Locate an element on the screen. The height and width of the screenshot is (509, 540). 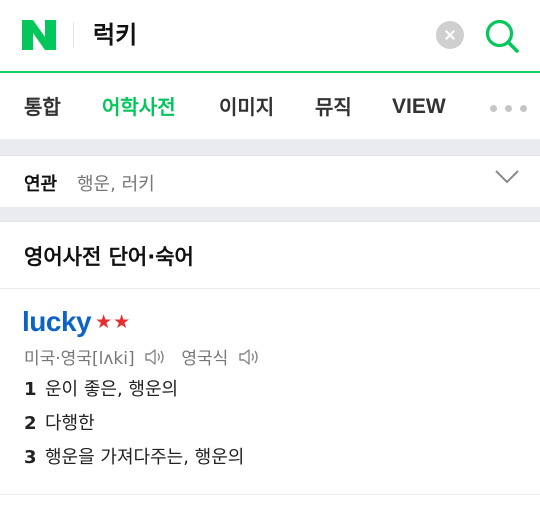
entry-headword-row: lucky ★★ is located at coordinates (76, 324).